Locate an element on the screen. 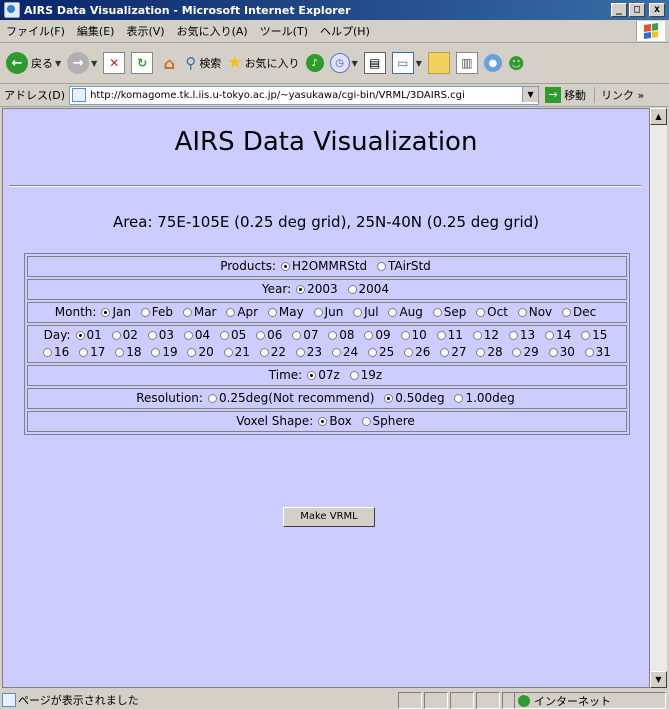  menu-view: 表示(V) is located at coordinates (145, 31).